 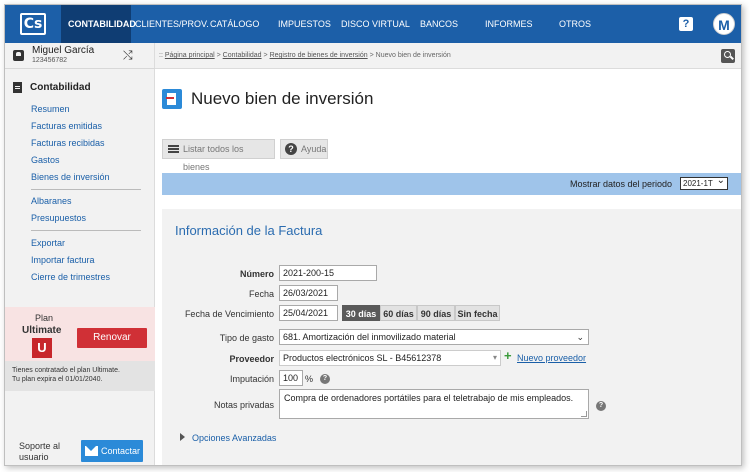 What do you see at coordinates (50, 109) in the screenshot?
I see `sidebar-item-resumen: Resumen` at bounding box center [50, 109].